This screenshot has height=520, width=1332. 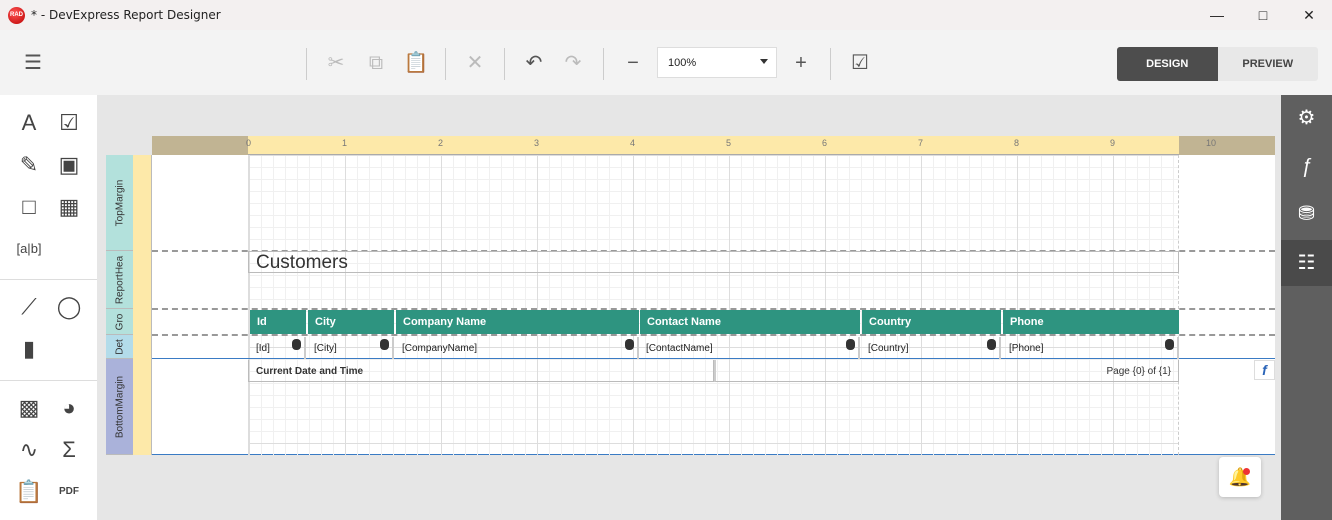 What do you see at coordinates (713, 145) in the screenshot?
I see `horizontal-ruler: 0 1 2 3 4 5 6 7 8 9 10` at bounding box center [713, 145].